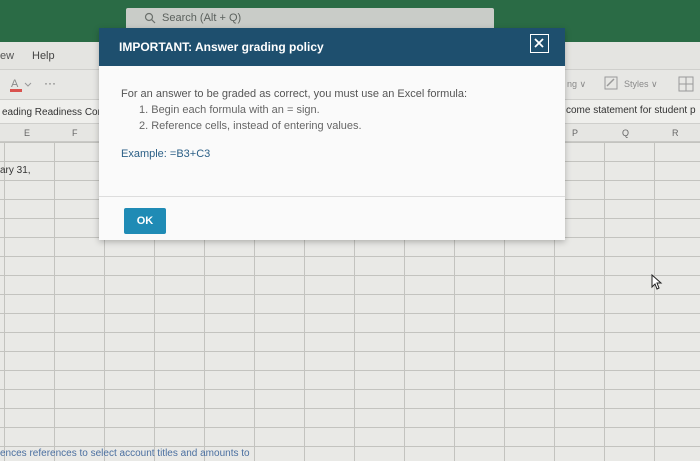 This screenshot has width=700, height=461. What do you see at coordinates (75, 133) in the screenshot?
I see `column-header-f: F` at bounding box center [75, 133].